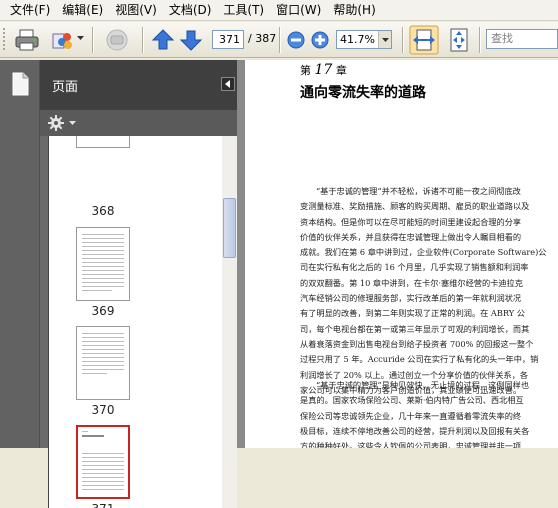 This screenshot has width=558, height=508. I want to click on page-total: / 387, so click(262, 38).